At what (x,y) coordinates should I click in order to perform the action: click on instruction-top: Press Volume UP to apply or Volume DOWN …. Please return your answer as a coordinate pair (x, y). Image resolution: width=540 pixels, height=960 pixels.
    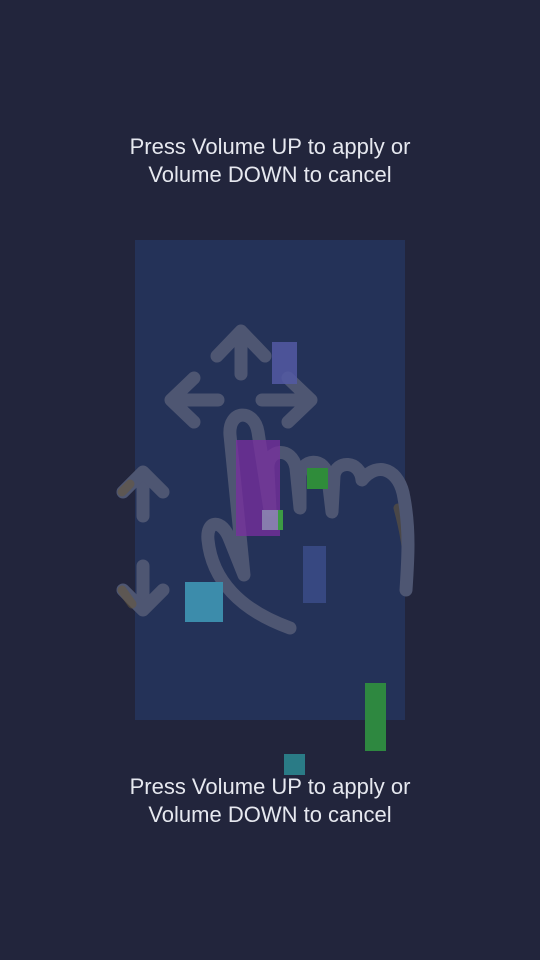
    Looking at the image, I should click on (270, 161).